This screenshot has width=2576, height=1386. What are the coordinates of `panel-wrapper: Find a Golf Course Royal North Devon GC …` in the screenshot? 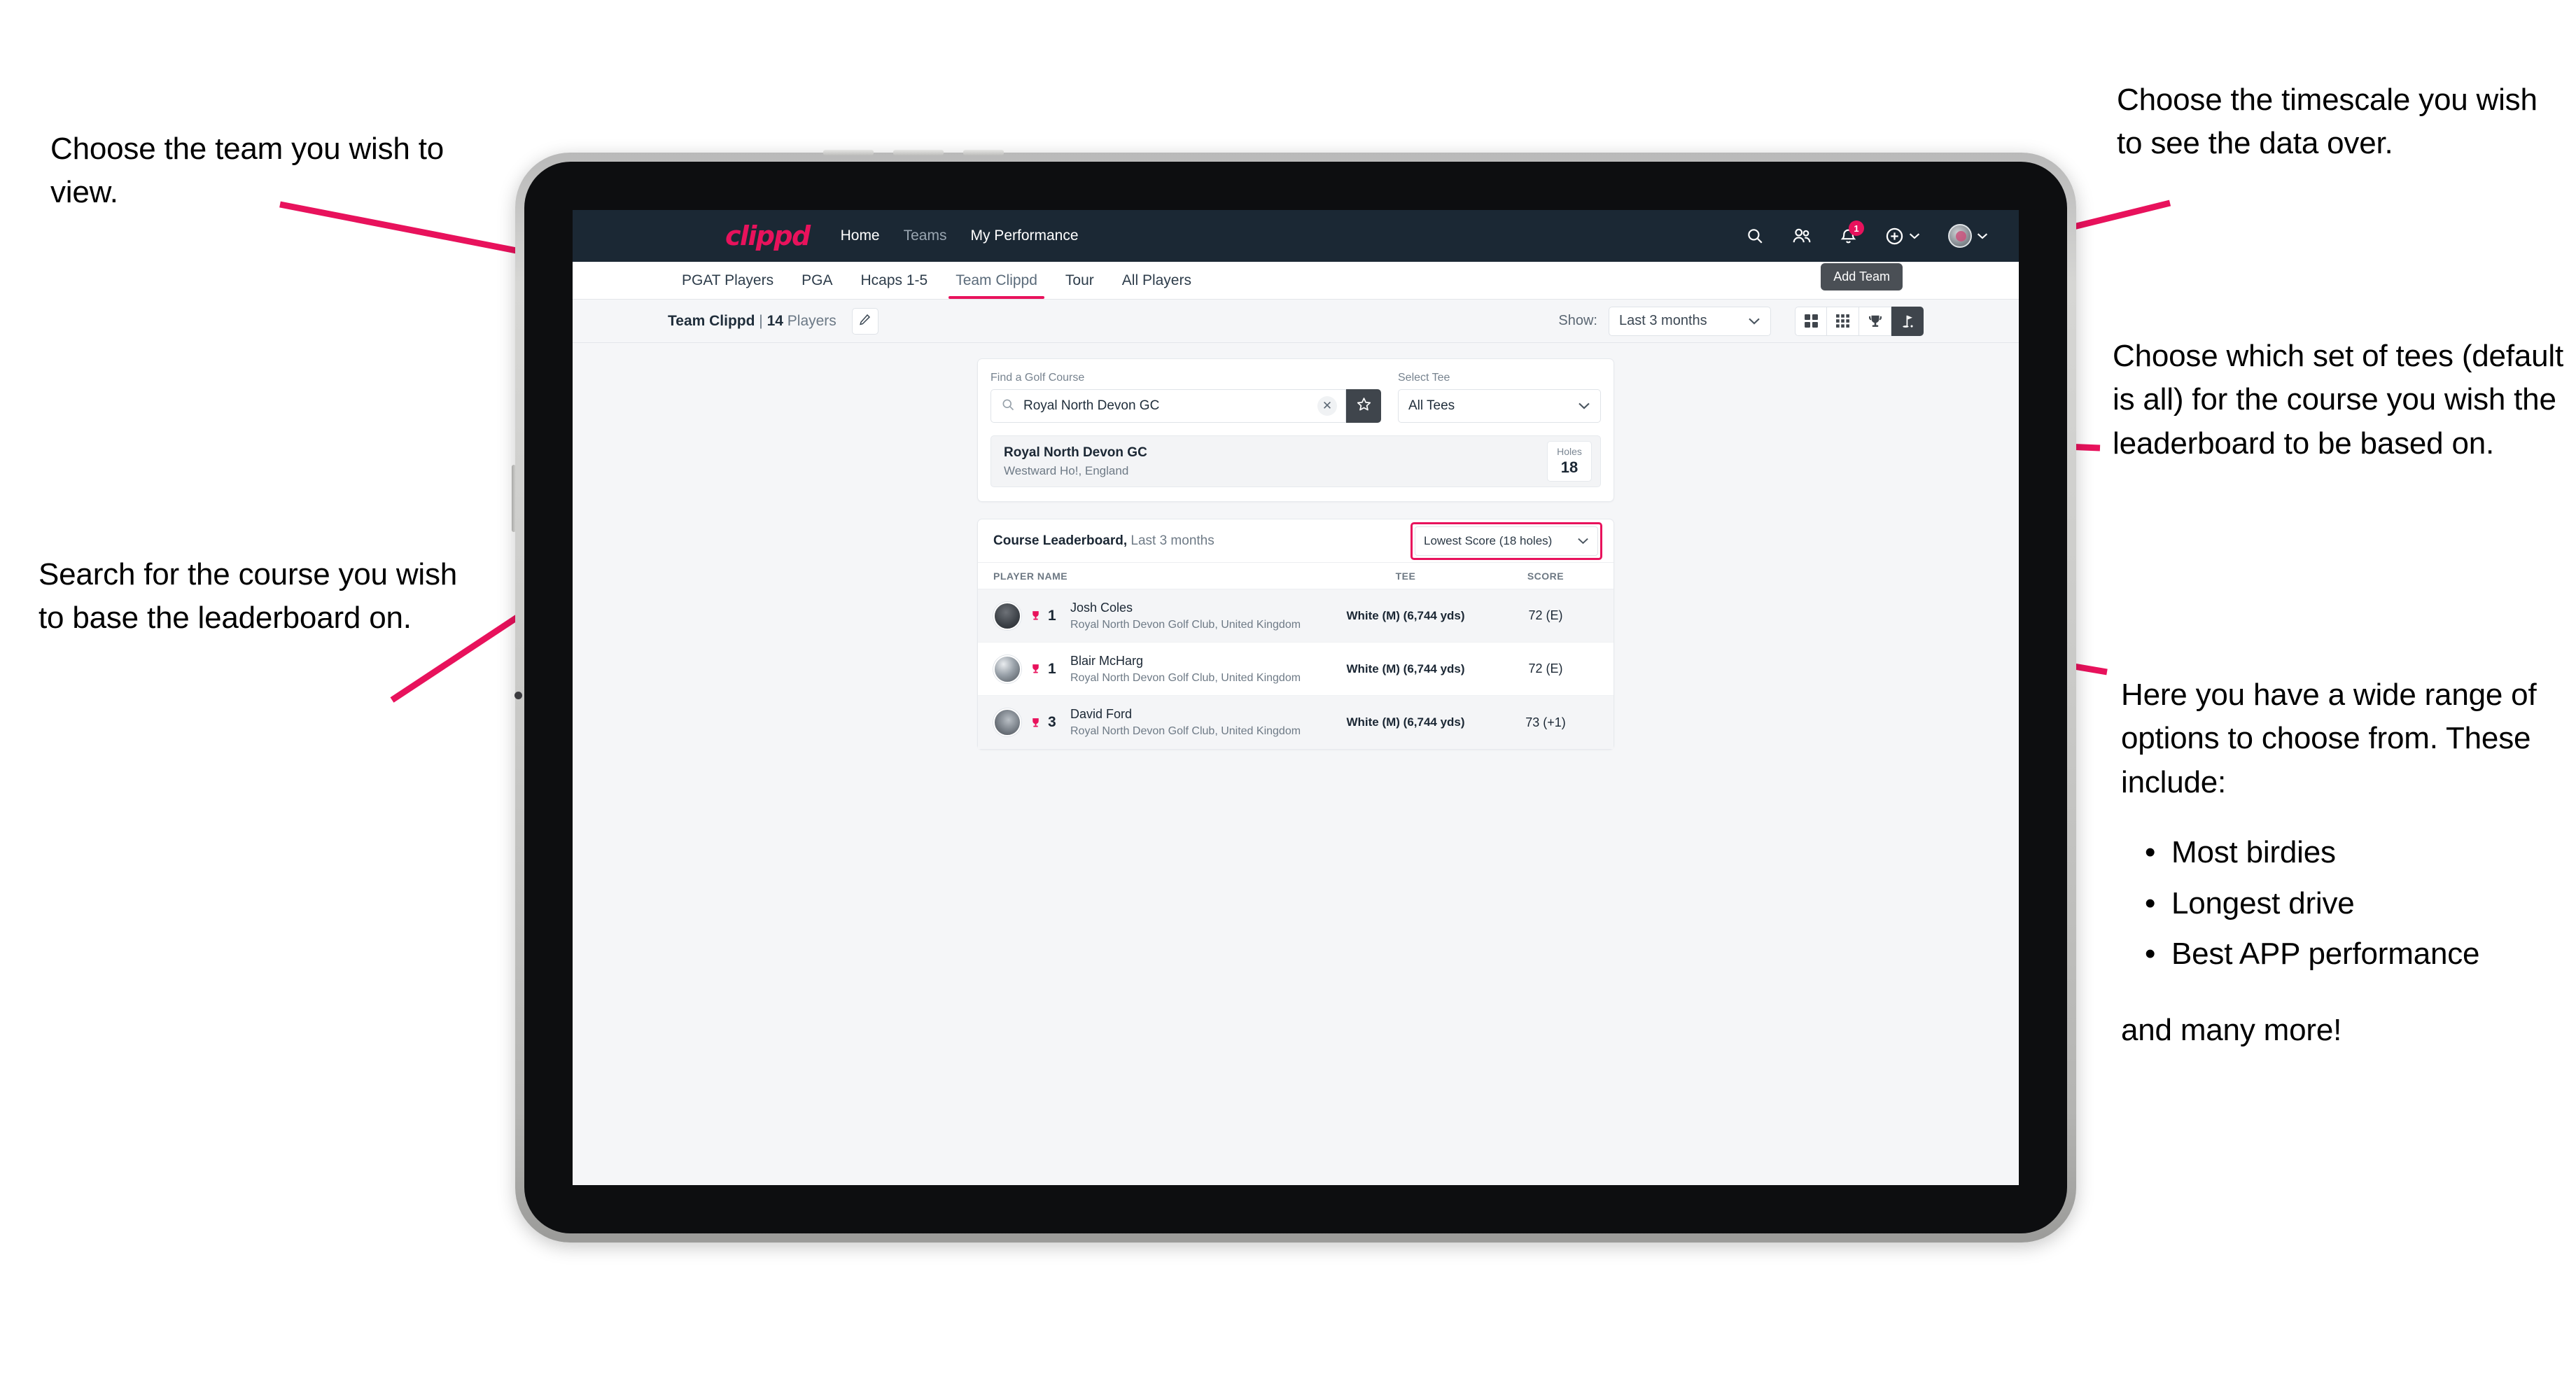 It's located at (1295, 554).